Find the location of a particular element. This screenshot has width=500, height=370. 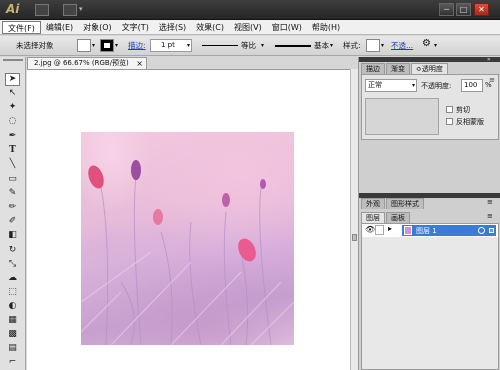

invert-mask-checkbox is located at coordinates (449, 121).